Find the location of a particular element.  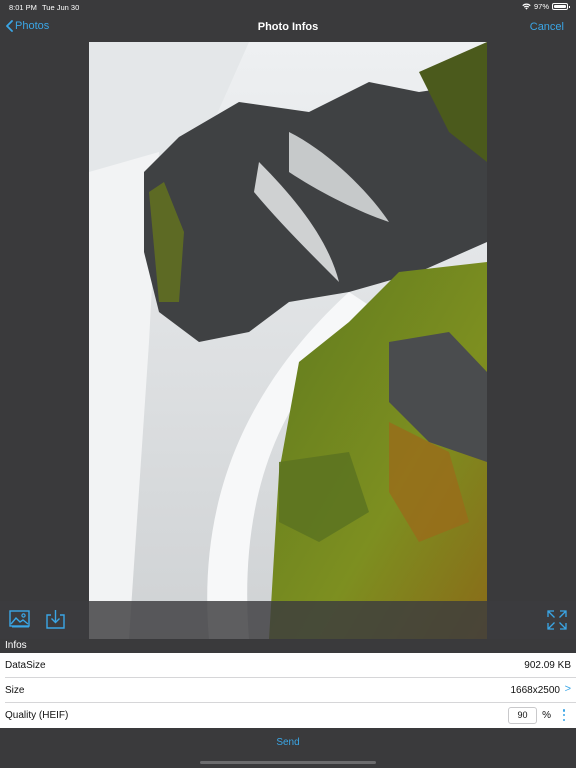

status-time: 8:01 PM is located at coordinates (23, 7).